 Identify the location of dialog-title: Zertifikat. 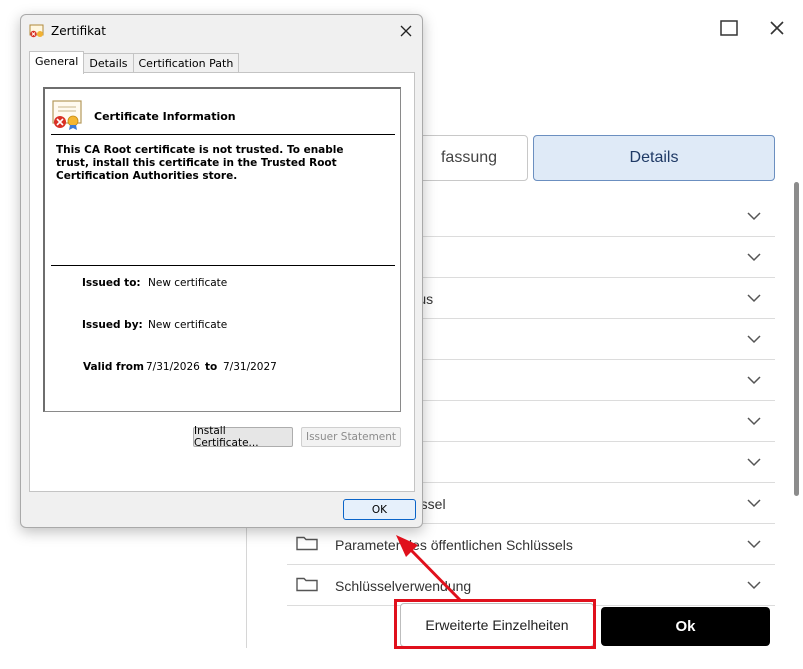
(78, 31).